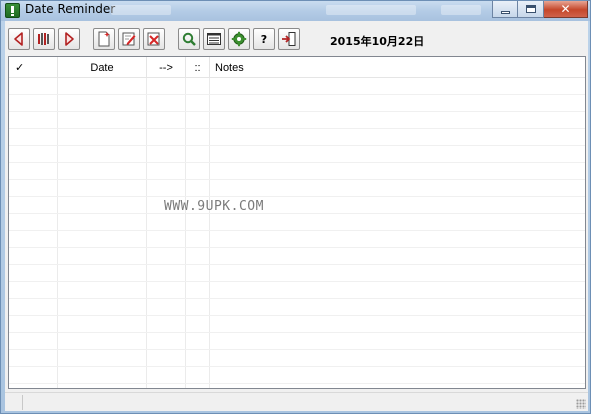  I want to click on watermark: WWW.9UPK.COM, so click(214, 206).